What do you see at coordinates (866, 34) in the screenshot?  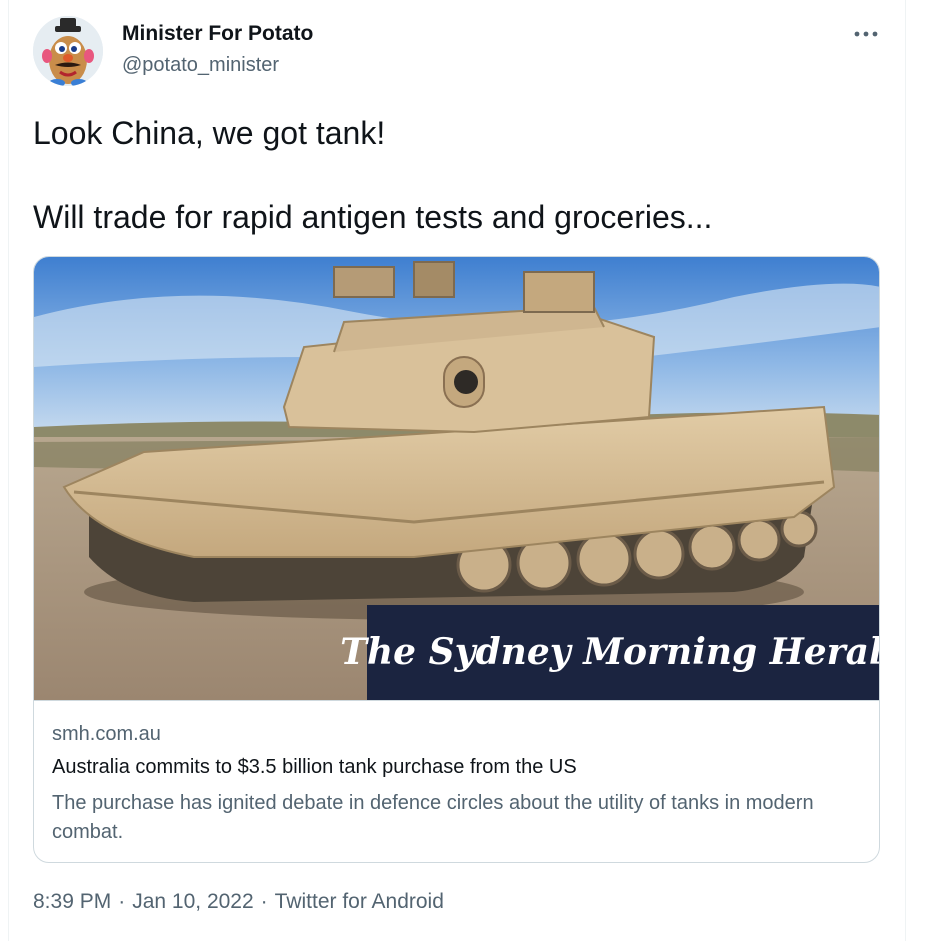 I see `more-horizontal-icon` at bounding box center [866, 34].